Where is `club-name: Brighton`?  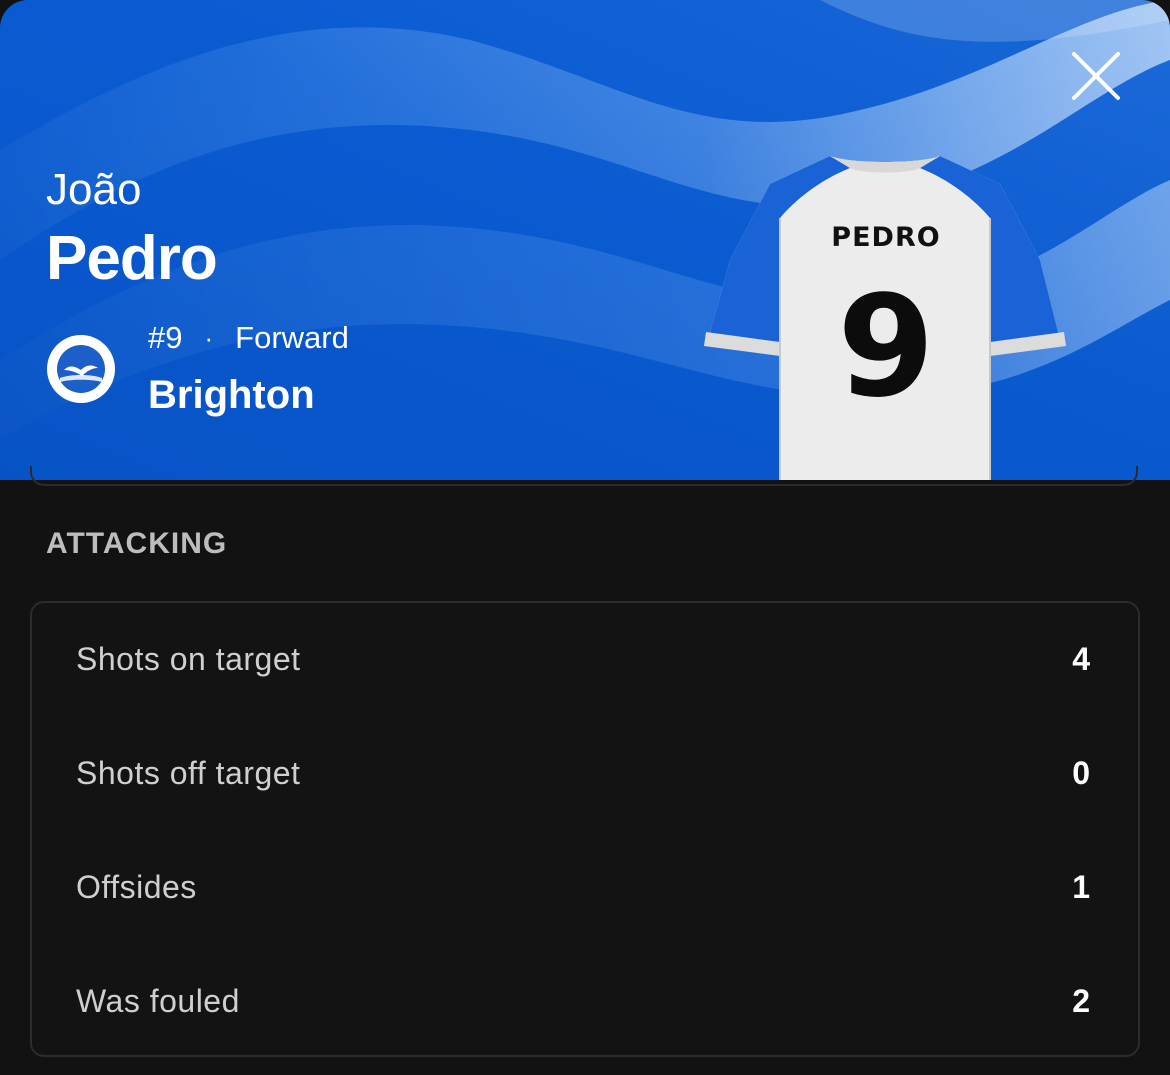
club-name: Brighton is located at coordinates (231, 395).